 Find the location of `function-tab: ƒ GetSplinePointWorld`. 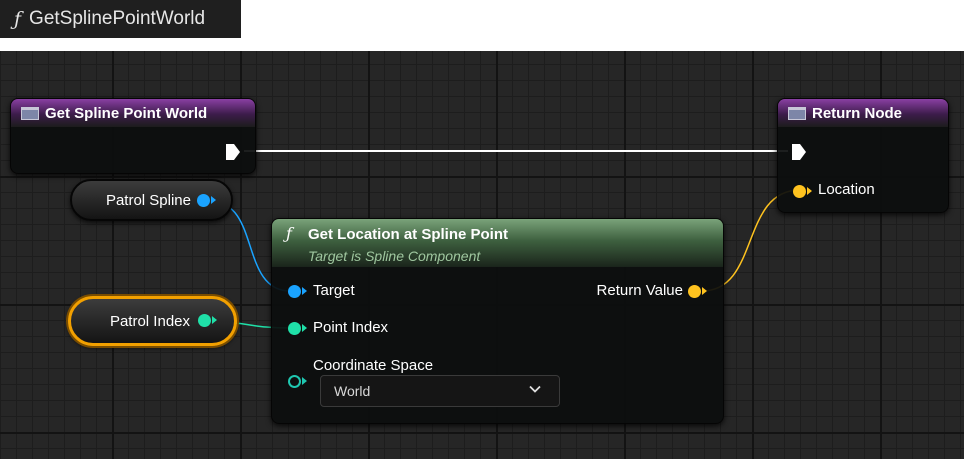

function-tab: ƒ GetSplinePointWorld is located at coordinates (120, 19).